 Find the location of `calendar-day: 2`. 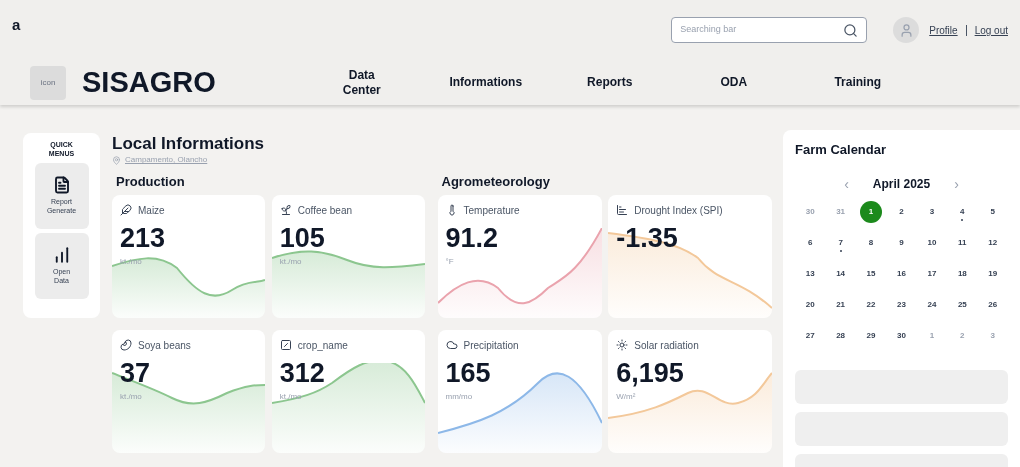

calendar-day: 2 is located at coordinates (901, 212).